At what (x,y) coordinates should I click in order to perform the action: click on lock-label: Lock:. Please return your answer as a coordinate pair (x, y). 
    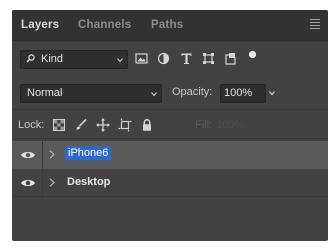
    Looking at the image, I should click on (31, 125).